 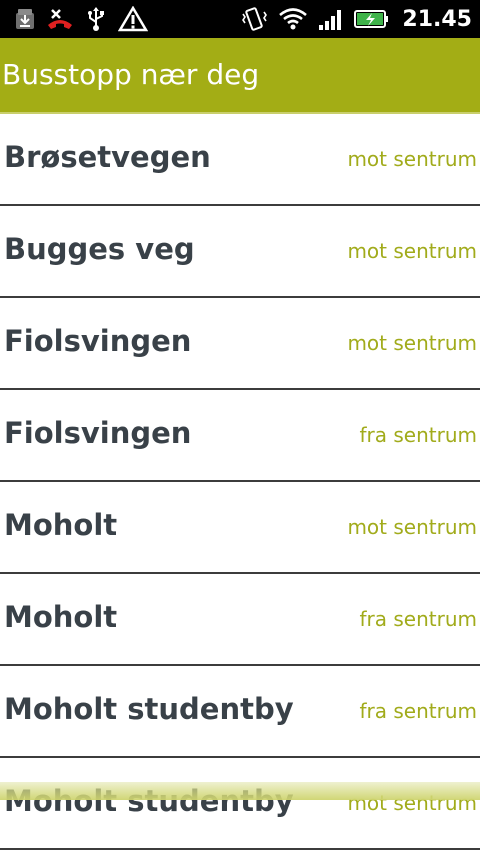 What do you see at coordinates (254, 19) in the screenshot?
I see `vibrate-icon` at bounding box center [254, 19].